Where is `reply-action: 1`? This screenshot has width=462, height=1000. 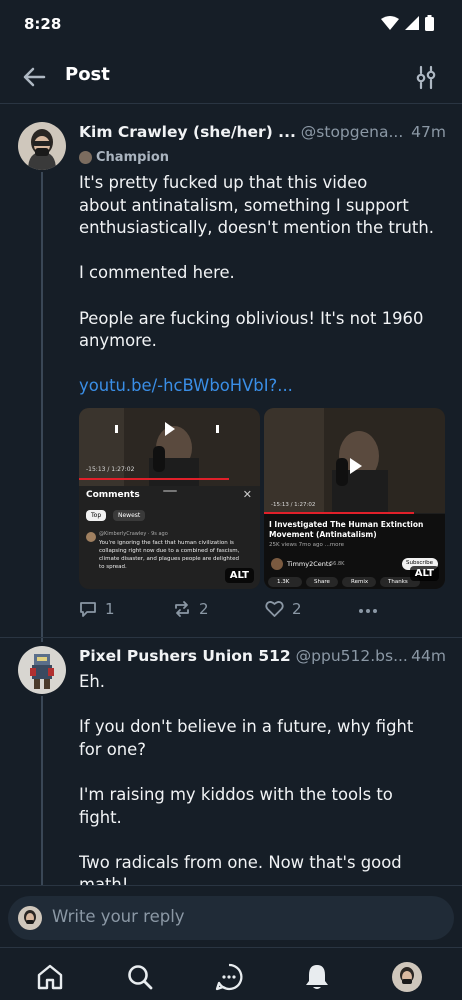
reply-action: 1 is located at coordinates (97, 609).